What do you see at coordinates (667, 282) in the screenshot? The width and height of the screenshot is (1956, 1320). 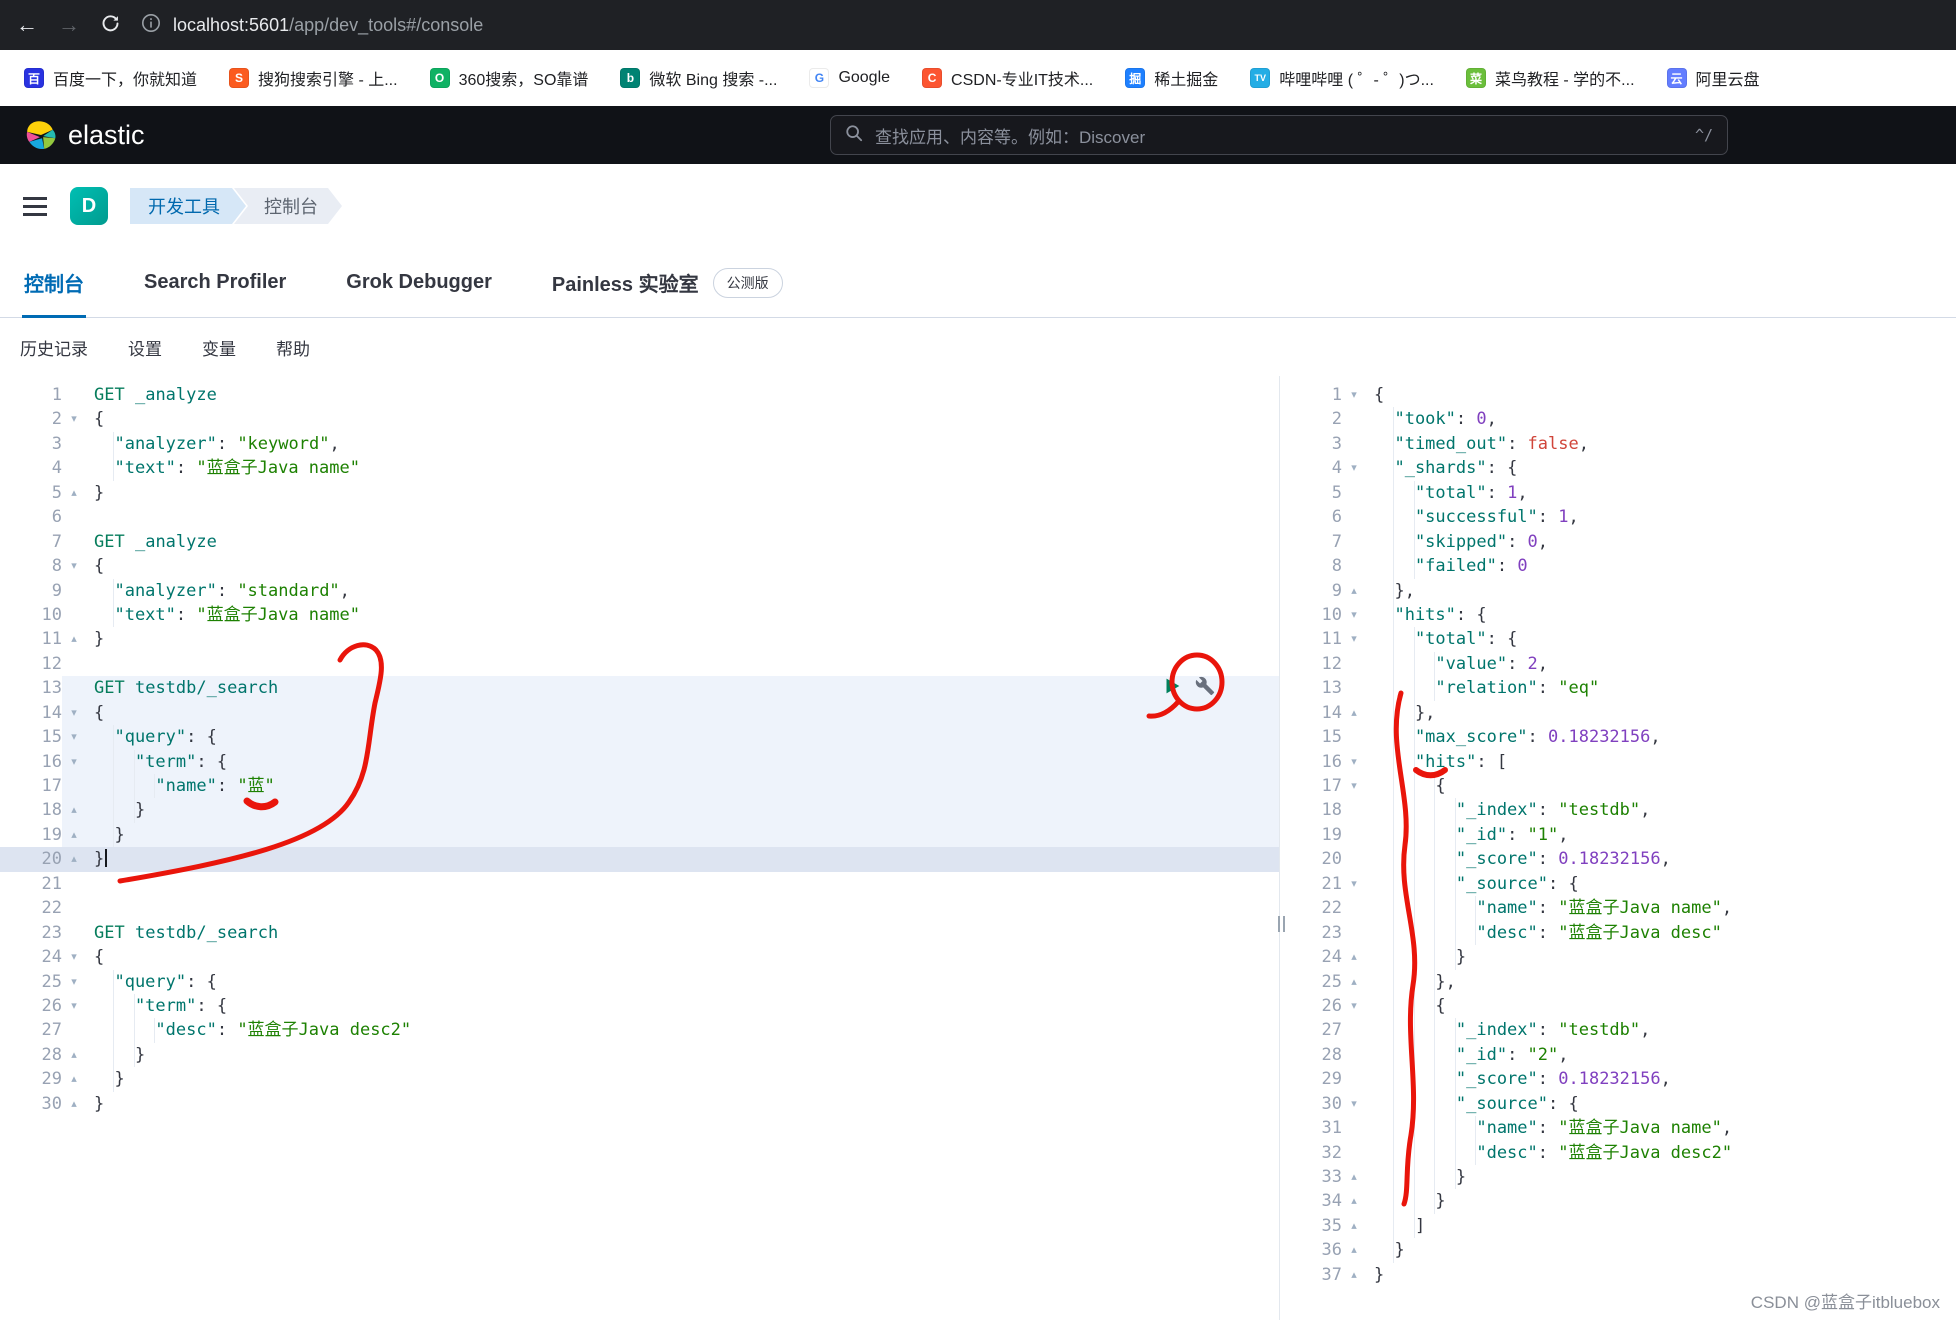 I see `tab-painless-lab: Painless 实验室 公测版` at bounding box center [667, 282].